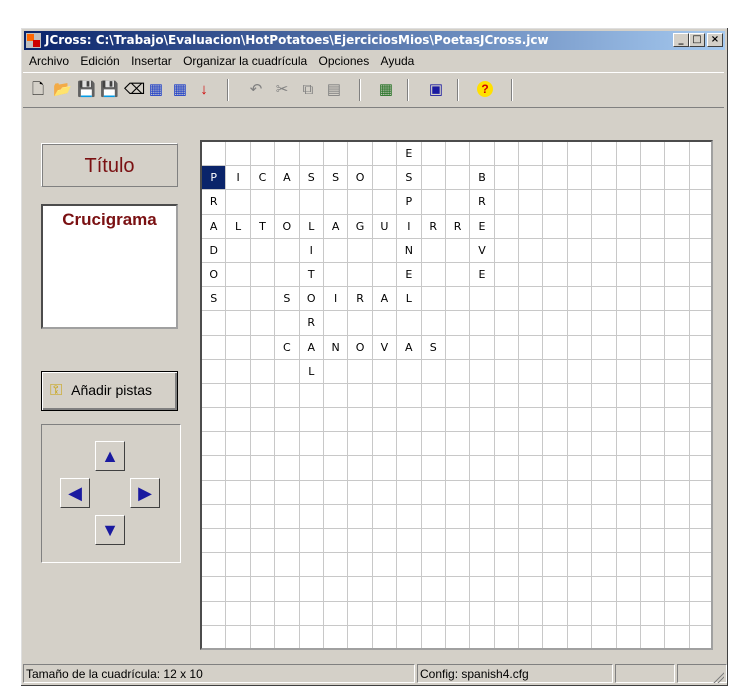 The image size is (731, 689). Describe the element at coordinates (398, 61) in the screenshot. I see `menu-ayuda: Ayuda` at that location.